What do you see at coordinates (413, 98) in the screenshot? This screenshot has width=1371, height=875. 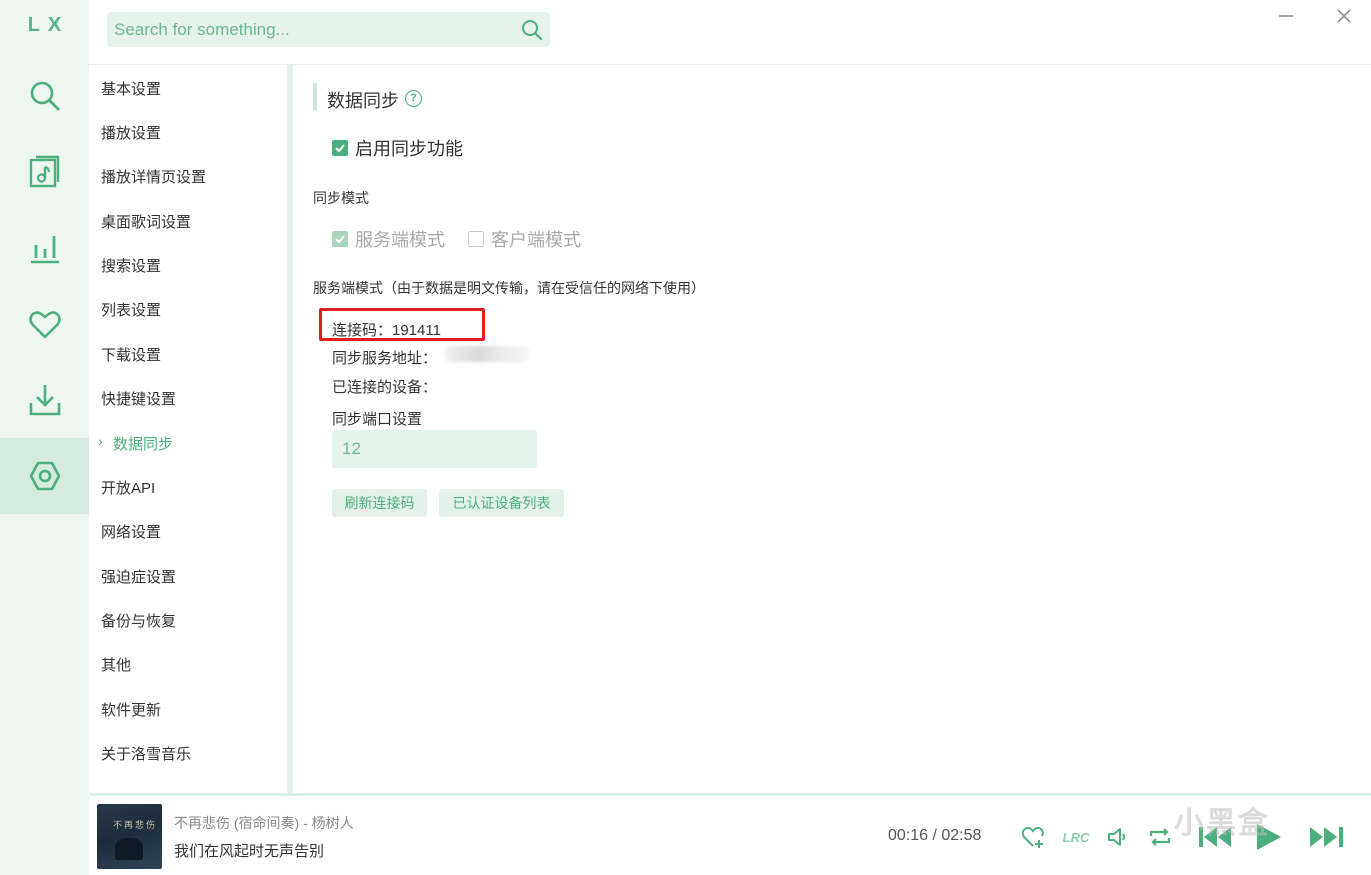 I see `help-icon: ?` at bounding box center [413, 98].